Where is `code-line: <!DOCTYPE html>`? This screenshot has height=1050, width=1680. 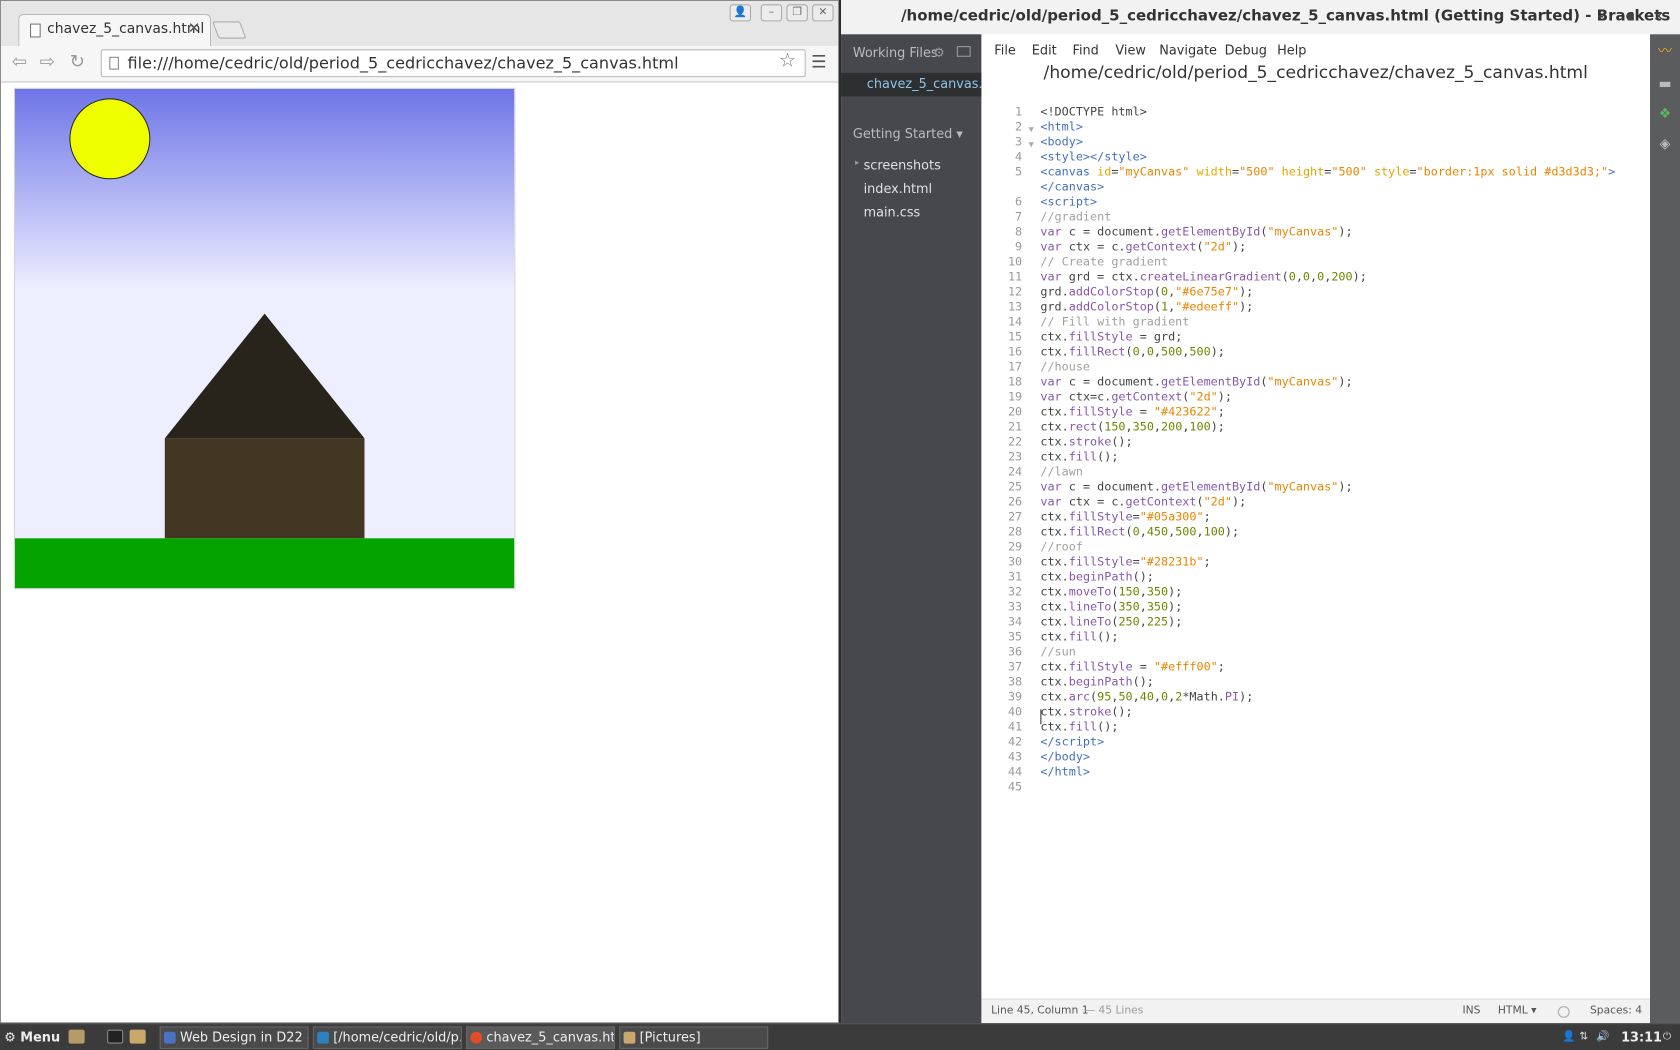 code-line: <!DOCTYPE html> is located at coordinates (1093, 112).